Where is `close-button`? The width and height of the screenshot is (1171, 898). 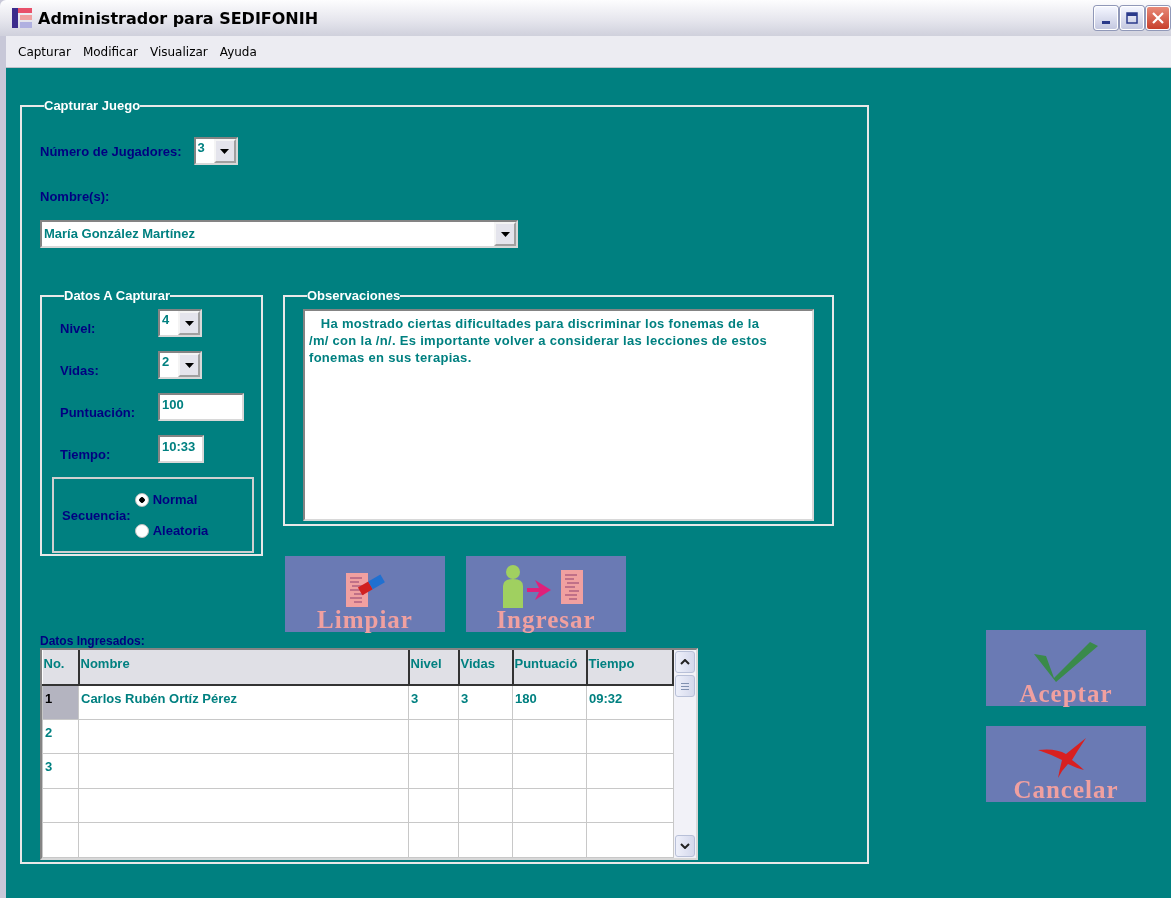
close-button is located at coordinates (1158, 18).